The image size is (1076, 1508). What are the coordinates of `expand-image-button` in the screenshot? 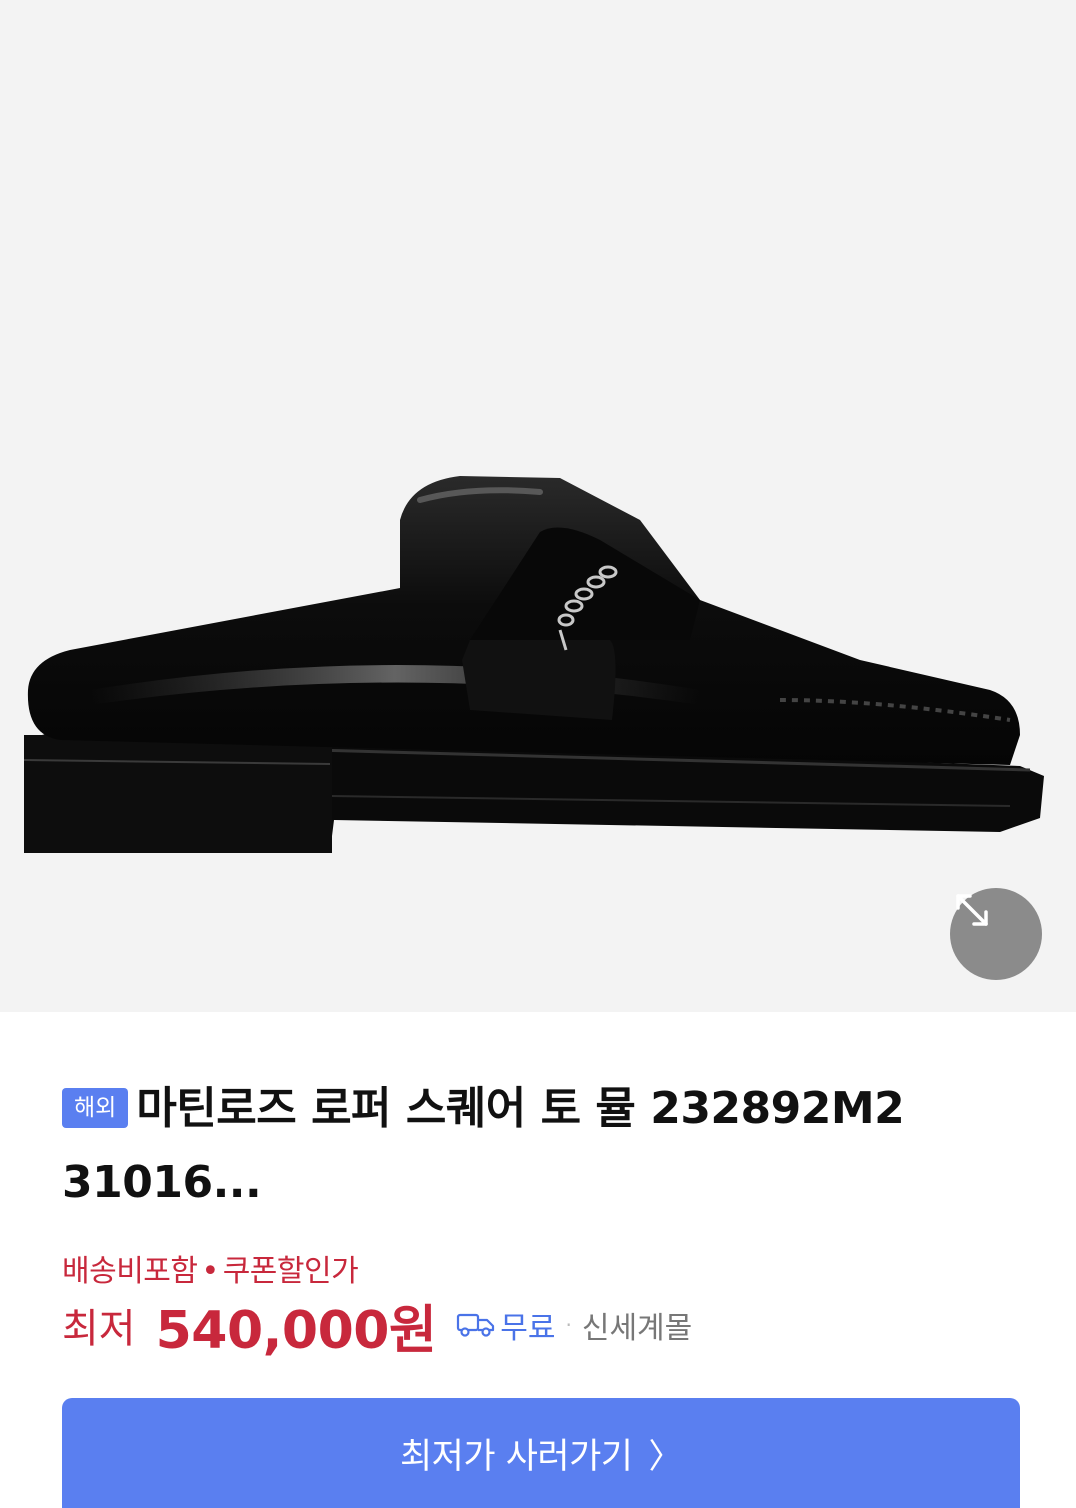 It's located at (996, 934).